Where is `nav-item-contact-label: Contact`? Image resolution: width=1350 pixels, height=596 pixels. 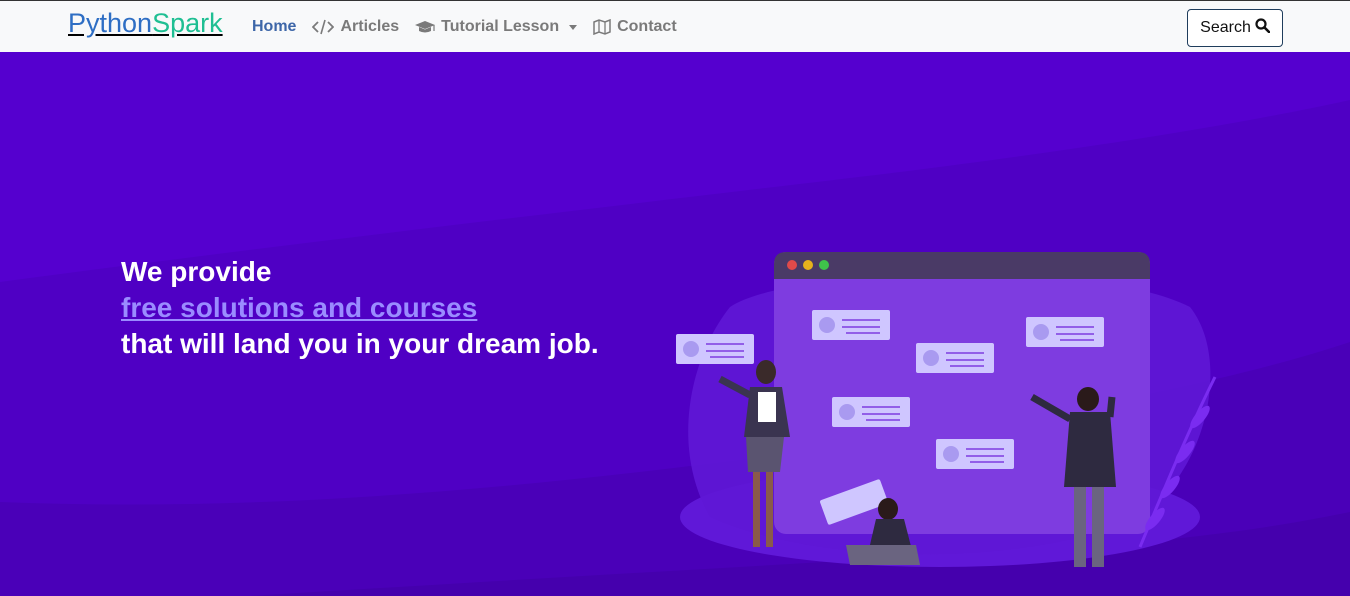
nav-item-contact-label: Contact is located at coordinates (647, 26).